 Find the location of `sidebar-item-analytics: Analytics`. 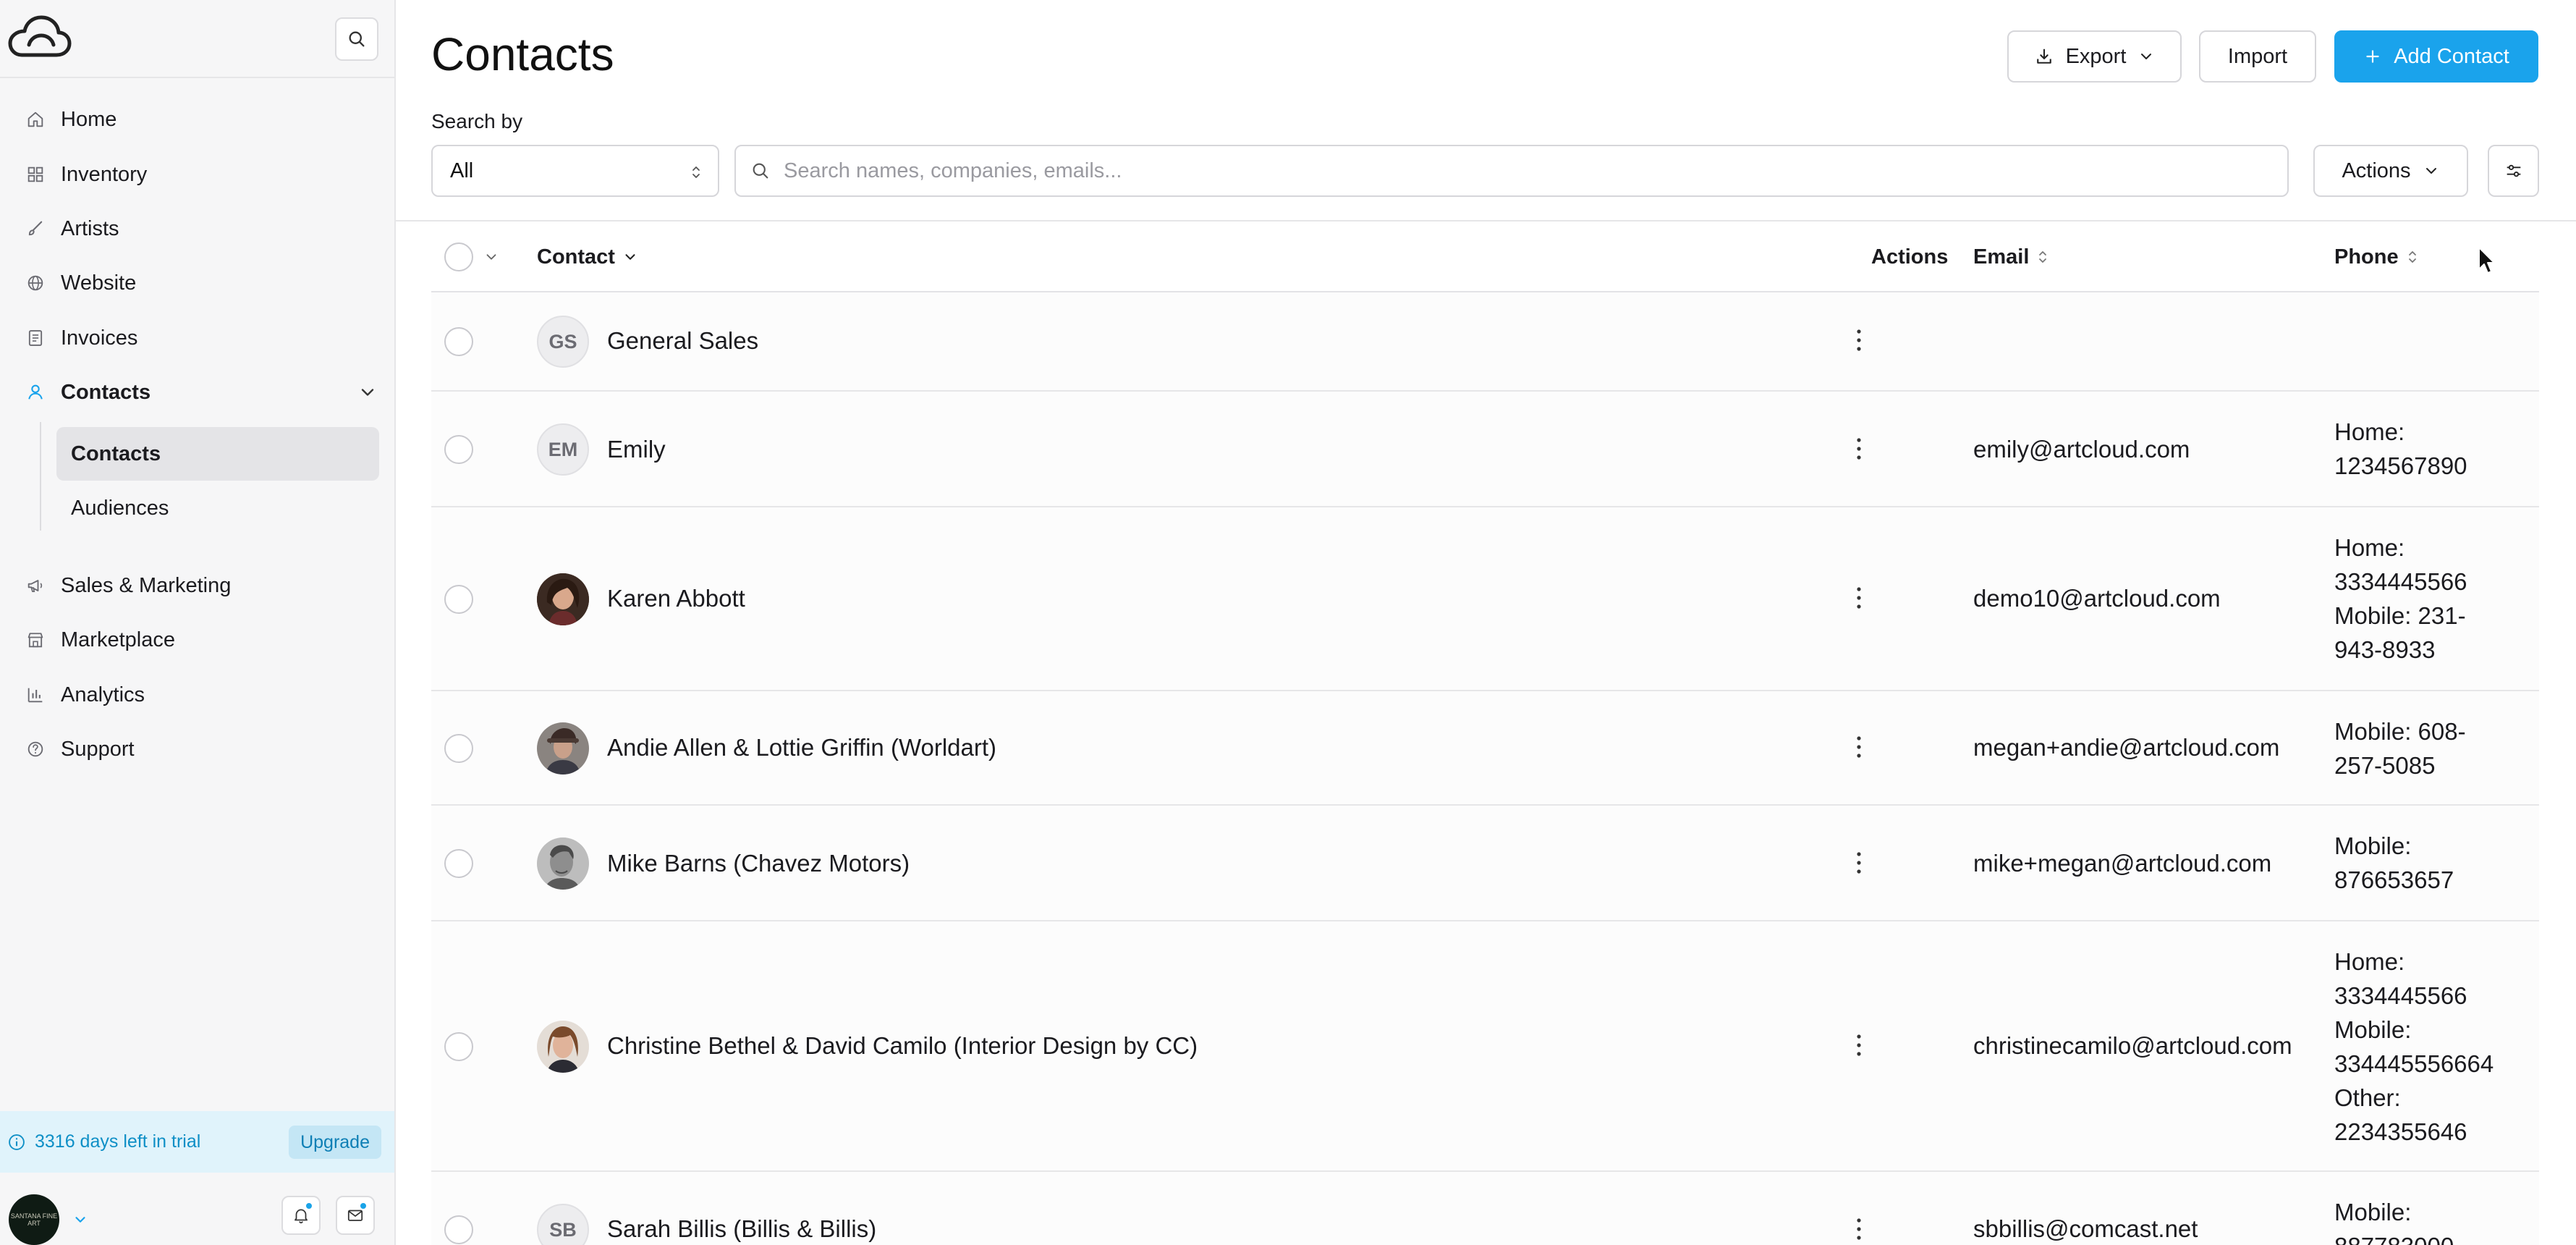

sidebar-item-analytics: Analytics is located at coordinates (201, 695).